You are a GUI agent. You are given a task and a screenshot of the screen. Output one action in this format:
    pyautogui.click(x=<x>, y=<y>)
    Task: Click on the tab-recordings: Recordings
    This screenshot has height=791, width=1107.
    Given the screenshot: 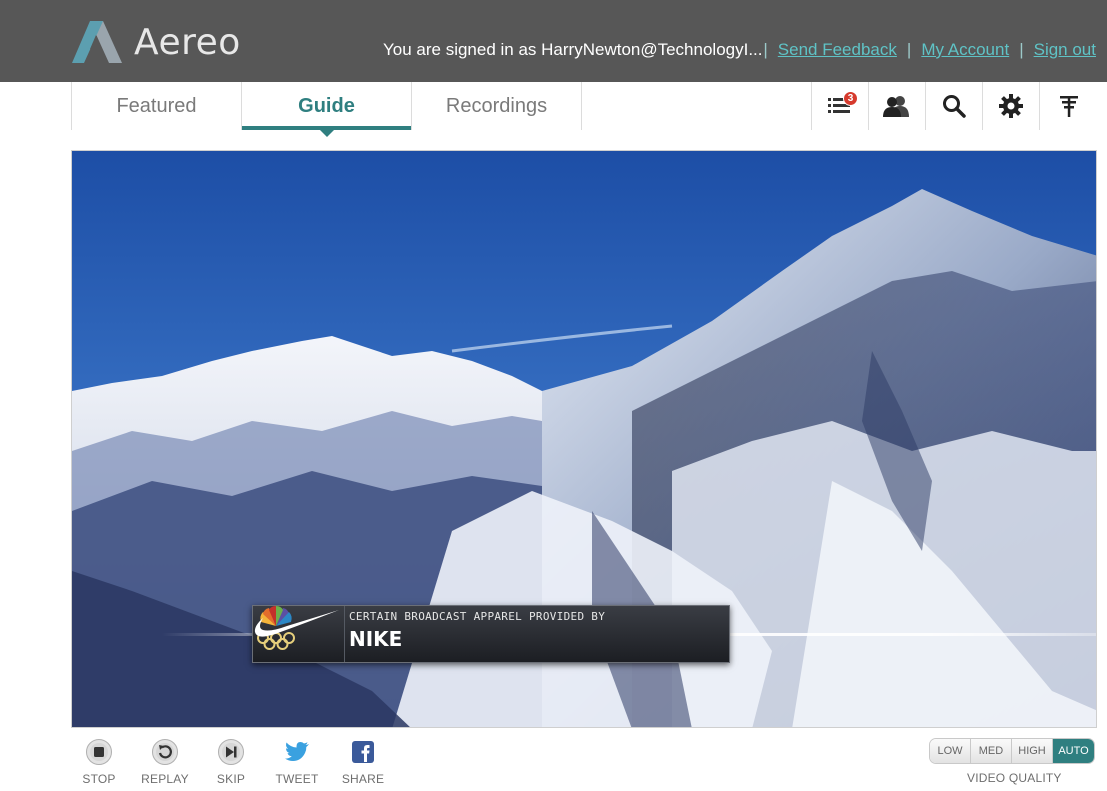 What is the action you would take?
    pyautogui.click(x=497, y=106)
    